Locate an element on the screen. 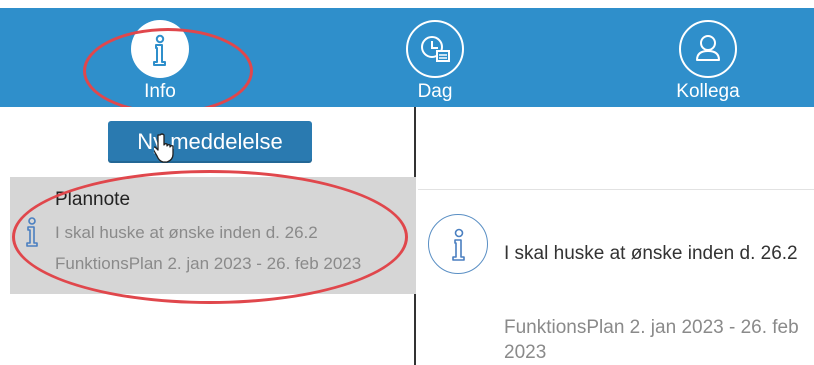 The height and width of the screenshot is (365, 814). hand-cursor-icon is located at coordinates (165, 150).